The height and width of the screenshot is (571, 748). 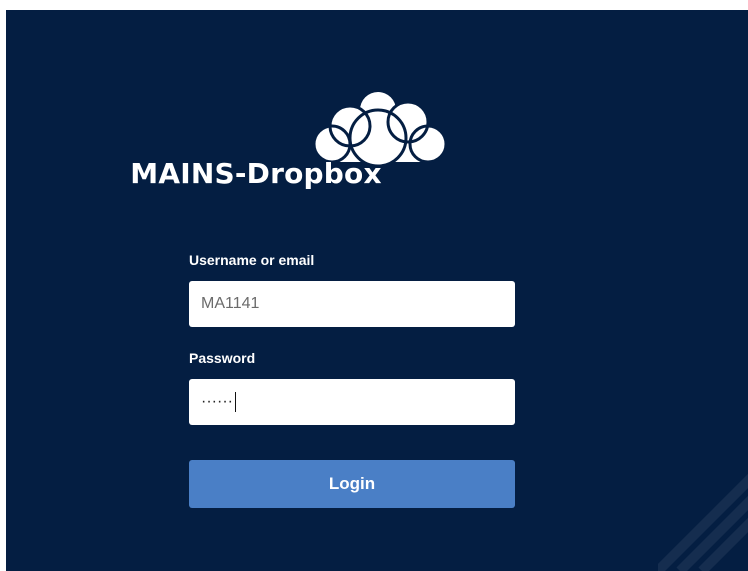 I want to click on brand-name: MAINS-Dropbox, so click(x=256, y=173).